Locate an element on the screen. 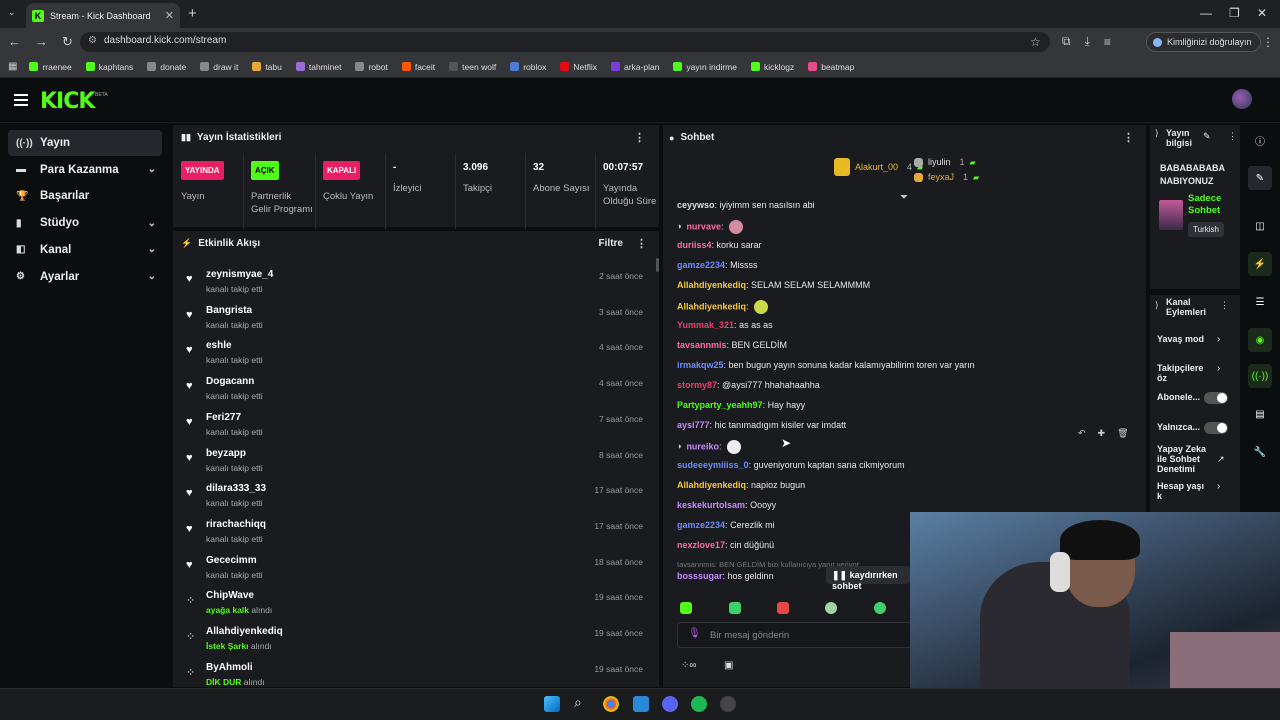  sidebar-item-0: ((·)) Yayın is located at coordinates (85, 143).